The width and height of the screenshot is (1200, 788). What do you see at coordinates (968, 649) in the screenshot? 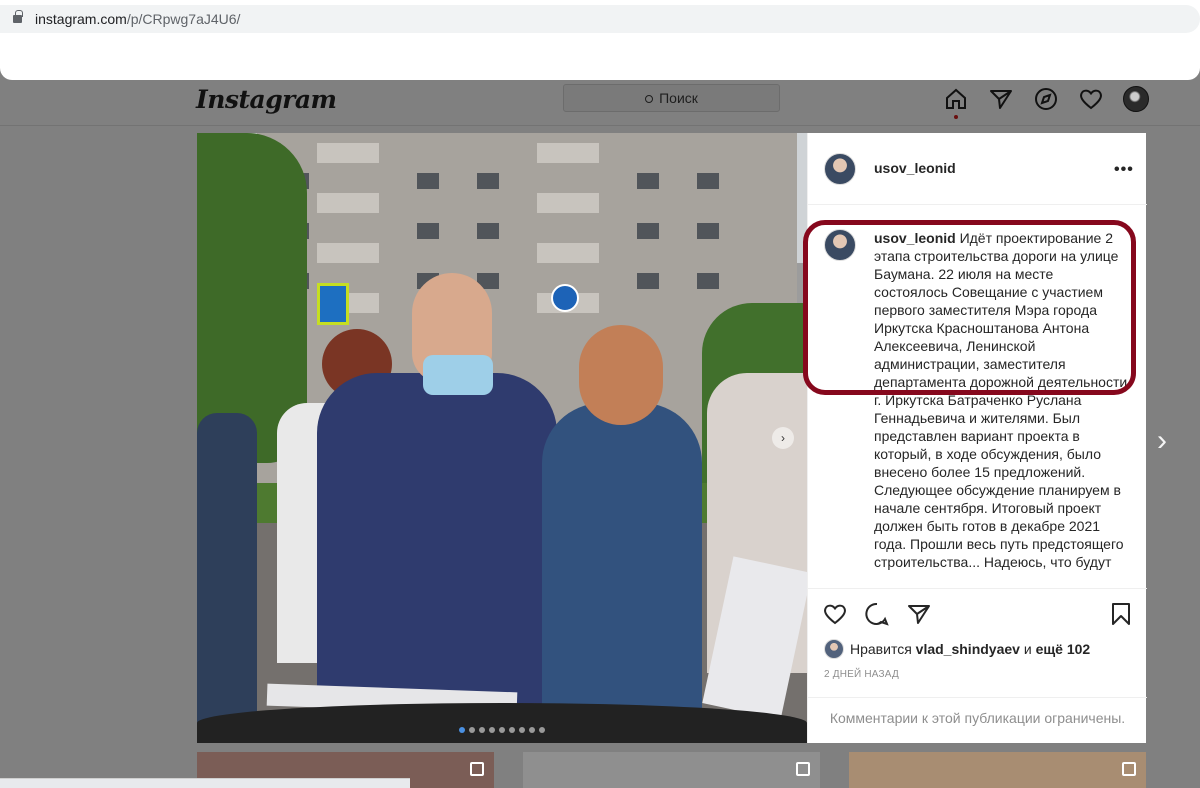
I see `liker-username: vlad_shindyaev` at bounding box center [968, 649].